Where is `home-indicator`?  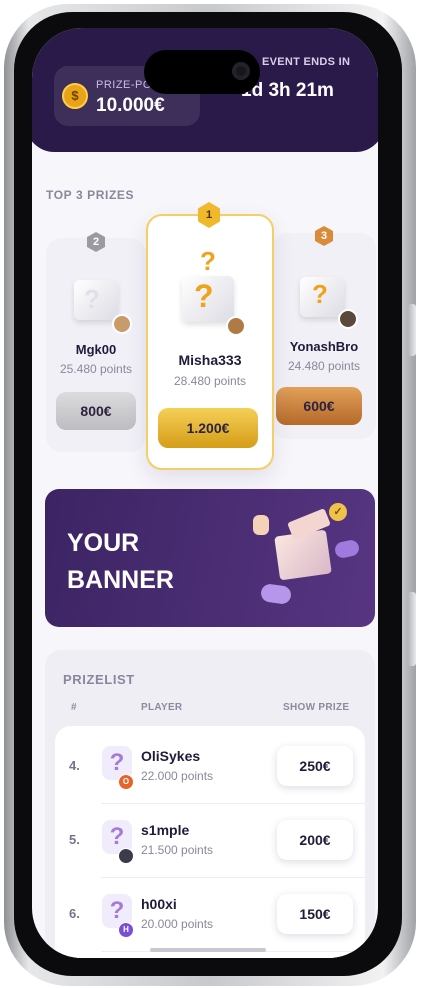
home-indicator is located at coordinates (208, 950).